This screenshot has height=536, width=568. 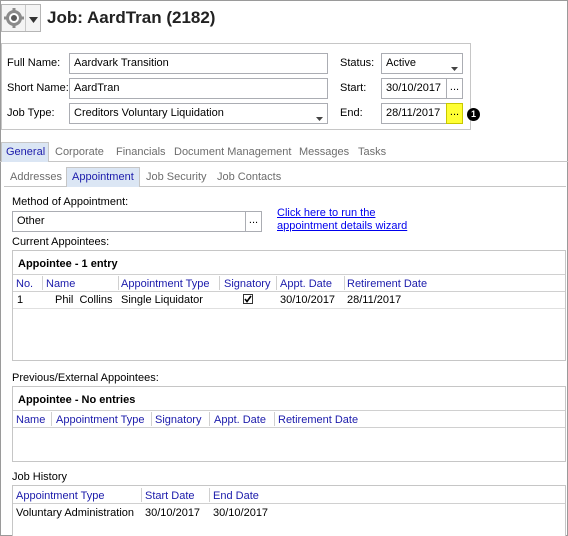 What do you see at coordinates (75, 513) in the screenshot?
I see `cell-appointment-type: Voluntary Administration` at bounding box center [75, 513].